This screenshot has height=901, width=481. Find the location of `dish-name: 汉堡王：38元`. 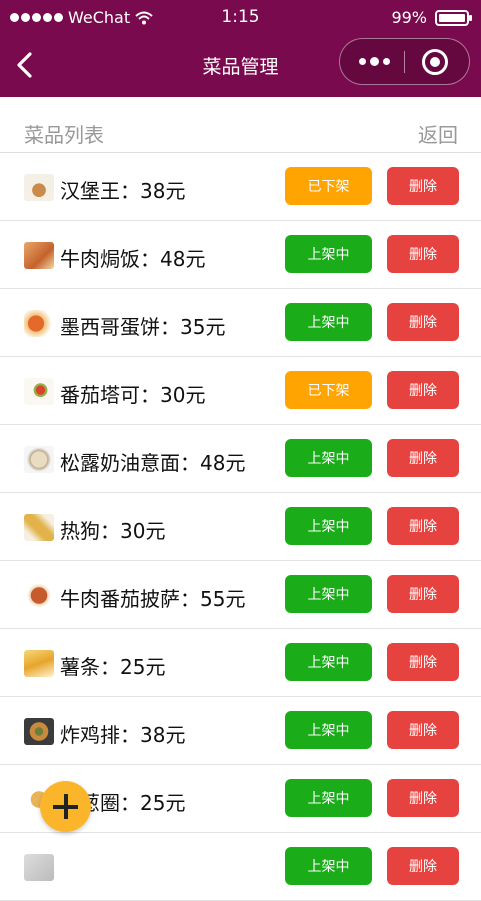

dish-name: 汉堡王：38元 is located at coordinates (123, 191).